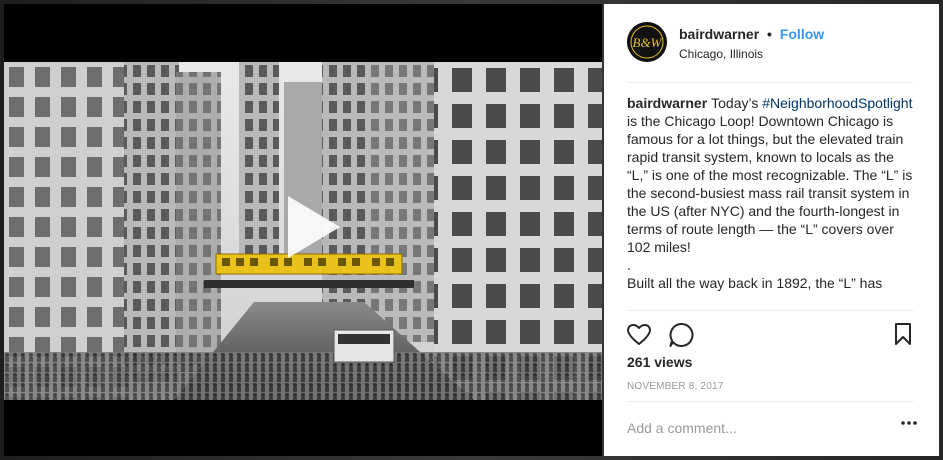 The width and height of the screenshot is (943, 460). Describe the element at coordinates (675, 386) in the screenshot. I see `post-date: NOVEMBER 8, 2017` at that location.